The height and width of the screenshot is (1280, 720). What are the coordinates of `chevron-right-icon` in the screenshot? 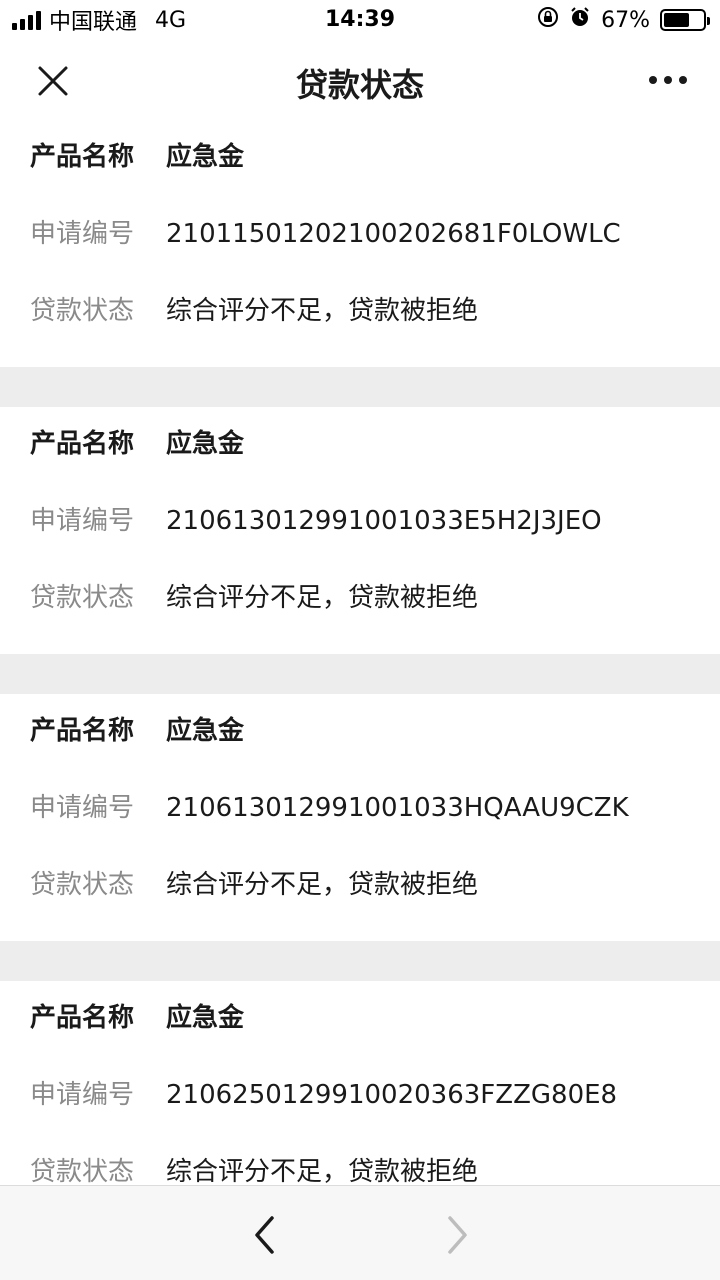 It's located at (457, 1235).